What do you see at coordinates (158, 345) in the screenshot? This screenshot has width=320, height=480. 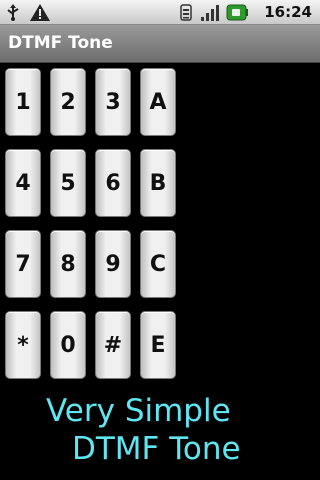 I see `key-e-button: E` at bounding box center [158, 345].